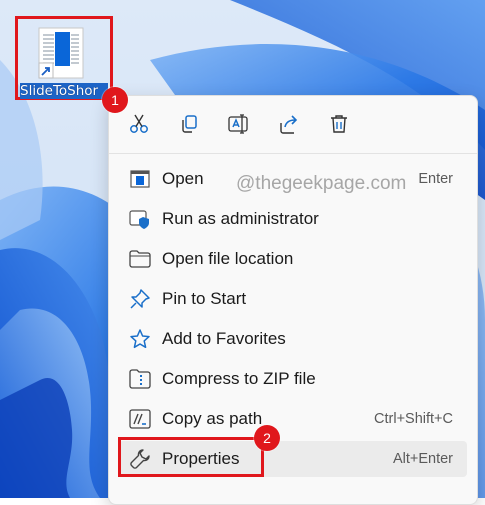 Image resolution: width=485 pixels, height=505 pixels. Describe the element at coordinates (293, 419) in the screenshot. I see `menu-item-copy-as-path: Copy as path Ctrl+Shift+C` at that location.